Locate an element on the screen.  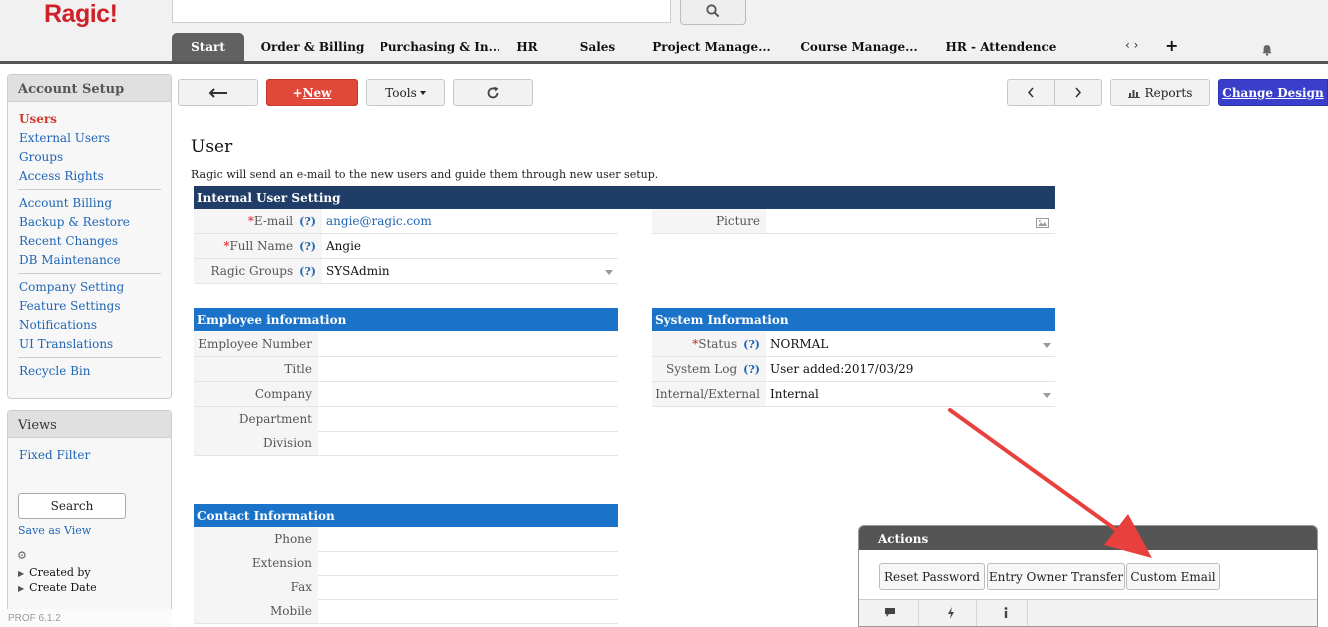
sidebar-item-backup-restore: Backup & Restore is located at coordinates (89, 222).